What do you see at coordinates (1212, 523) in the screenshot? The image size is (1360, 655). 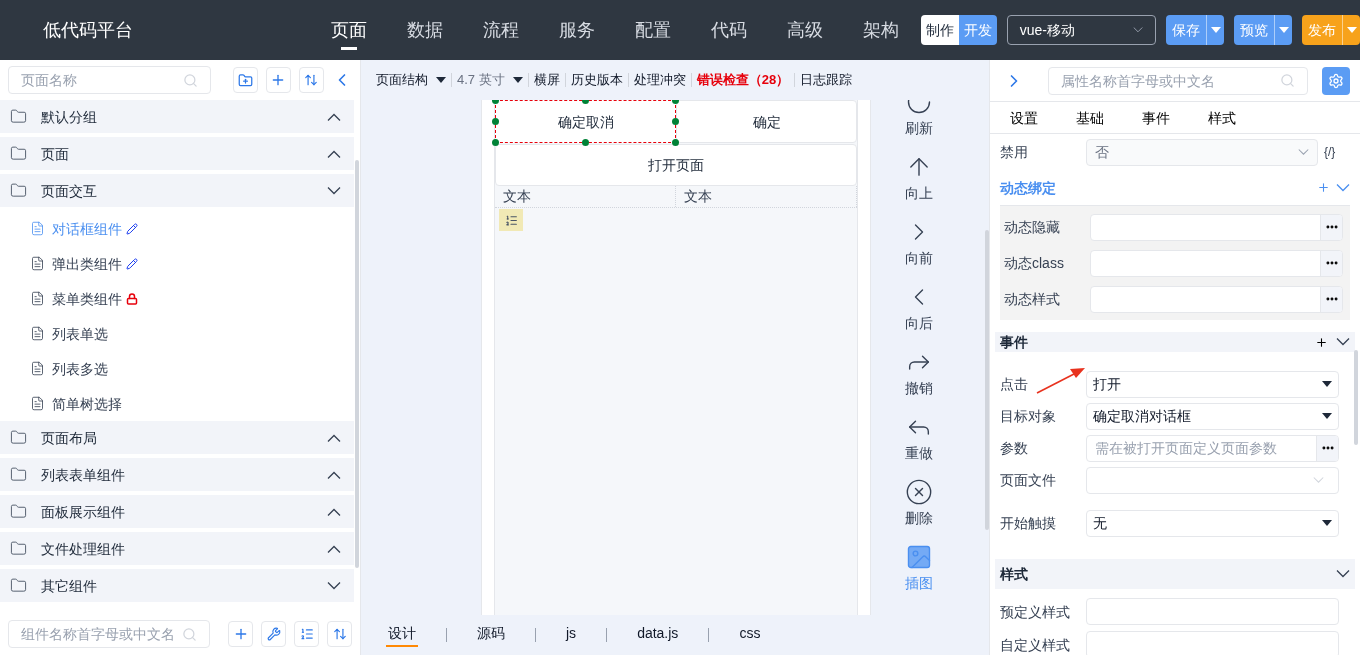 I see `select-field: 无` at bounding box center [1212, 523].